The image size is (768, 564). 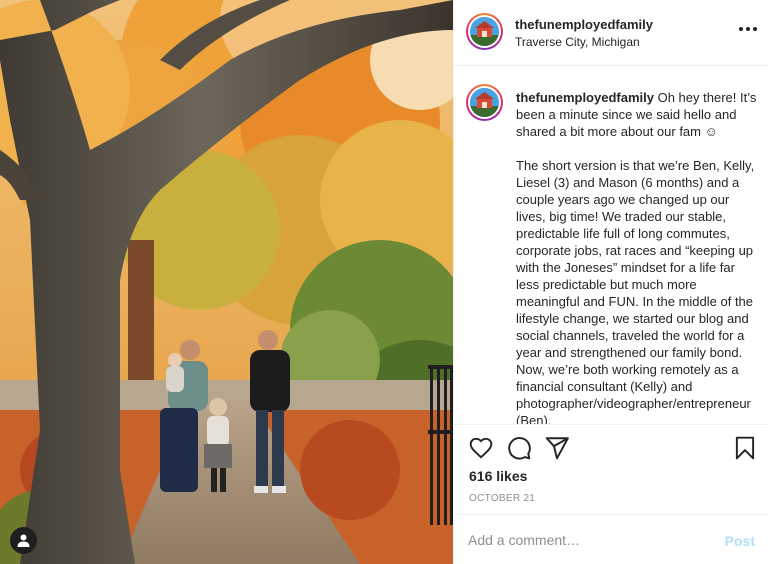 I want to click on bookmark-icon, so click(x=745, y=448).